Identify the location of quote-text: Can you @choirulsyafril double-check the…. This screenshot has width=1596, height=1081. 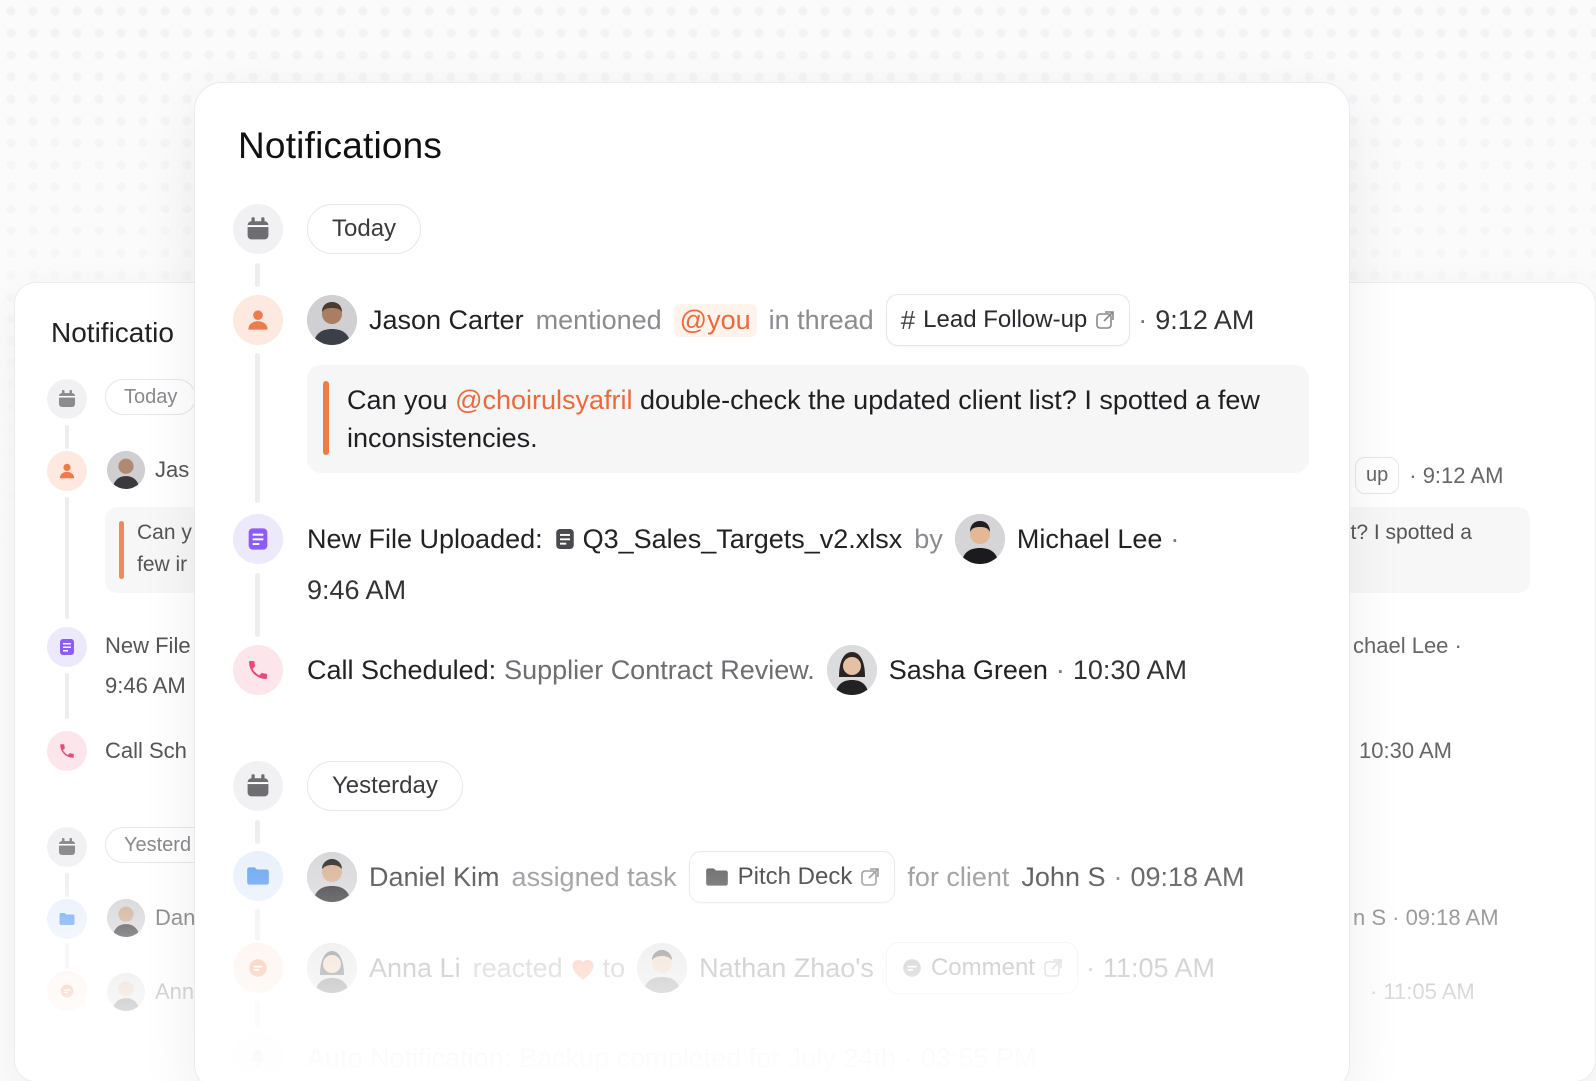
(803, 419).